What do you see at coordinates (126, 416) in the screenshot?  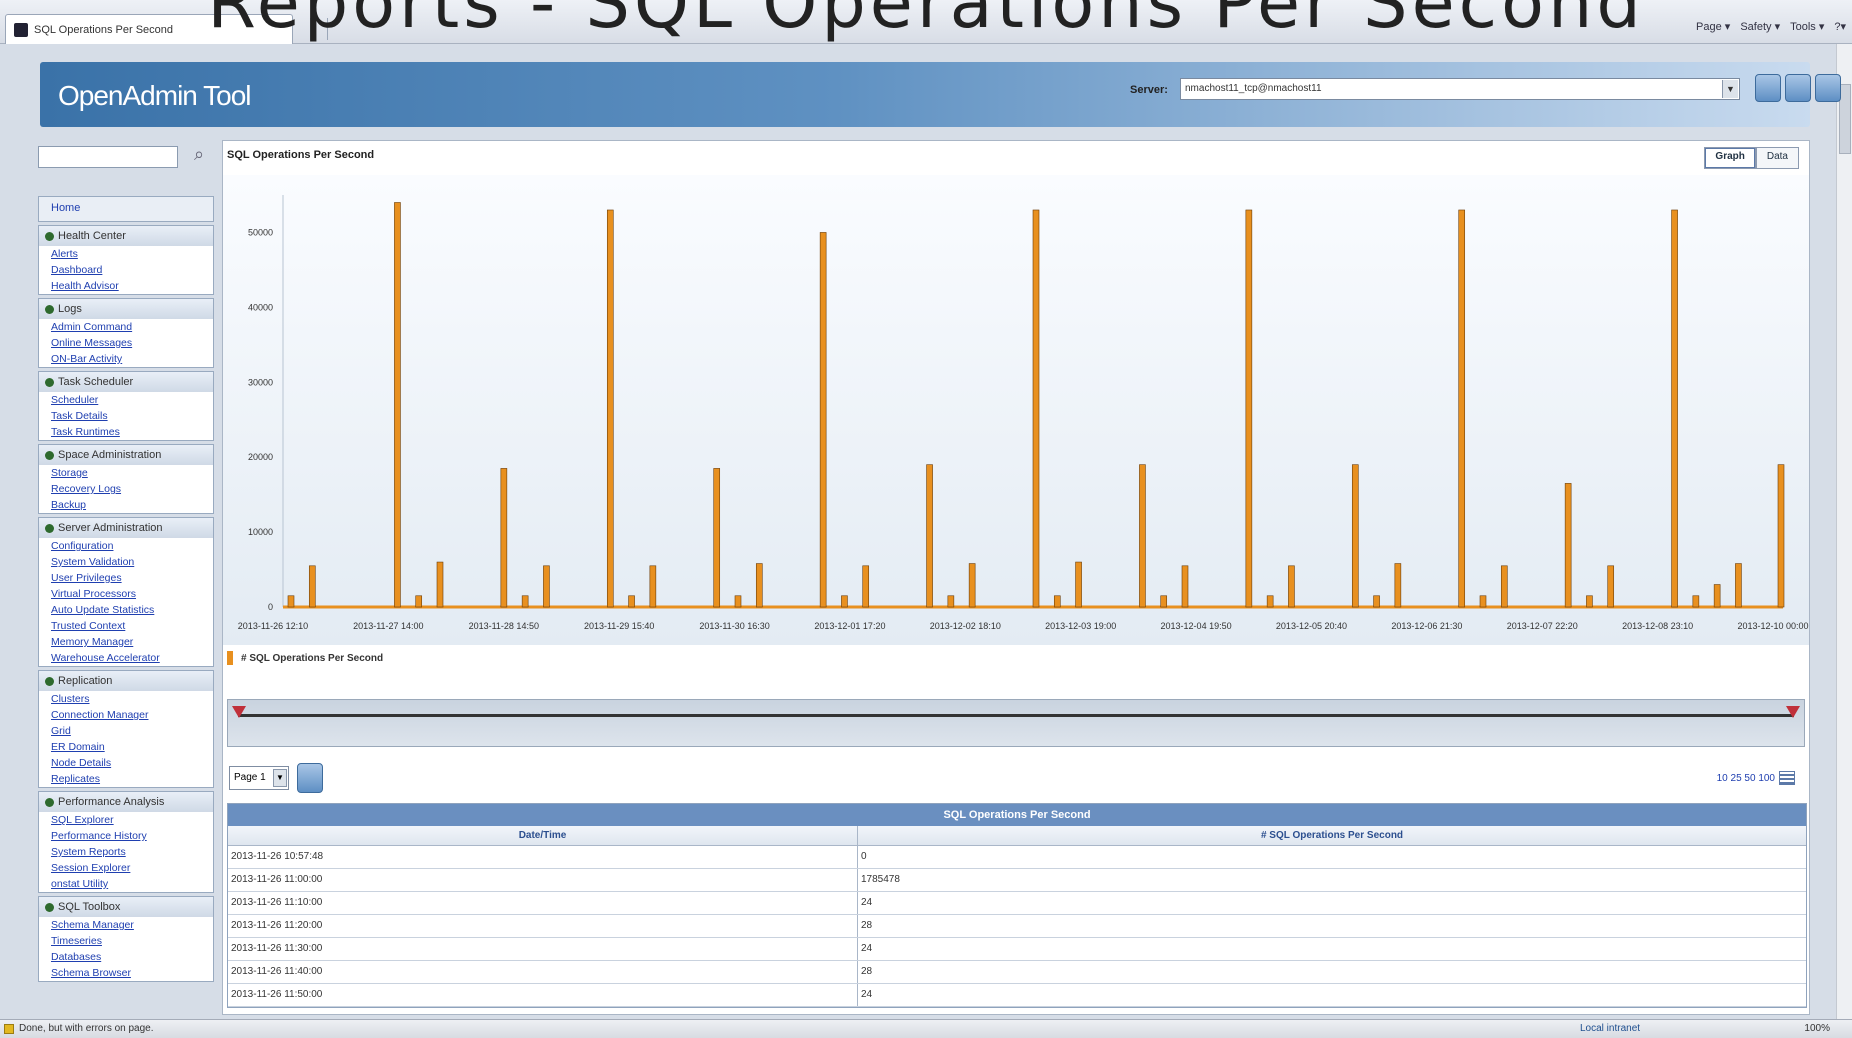 I see `sidebar-item: Task Details` at bounding box center [126, 416].